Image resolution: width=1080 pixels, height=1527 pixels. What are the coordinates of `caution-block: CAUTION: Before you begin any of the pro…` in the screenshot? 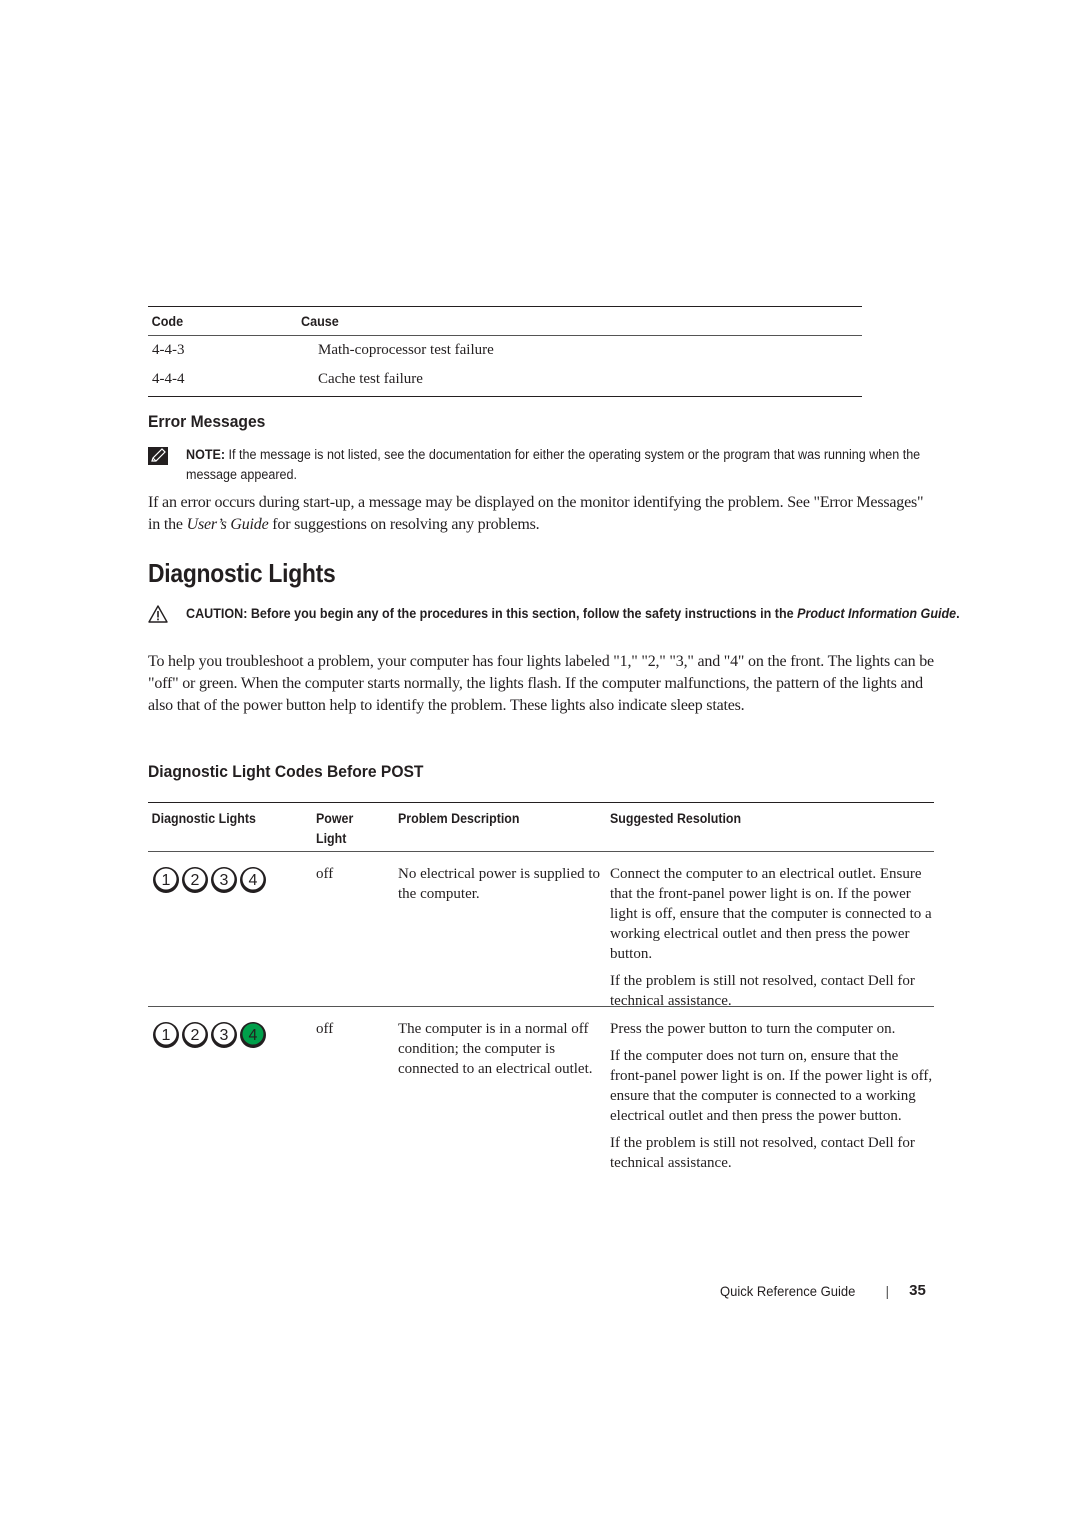 It's located at (554, 614).